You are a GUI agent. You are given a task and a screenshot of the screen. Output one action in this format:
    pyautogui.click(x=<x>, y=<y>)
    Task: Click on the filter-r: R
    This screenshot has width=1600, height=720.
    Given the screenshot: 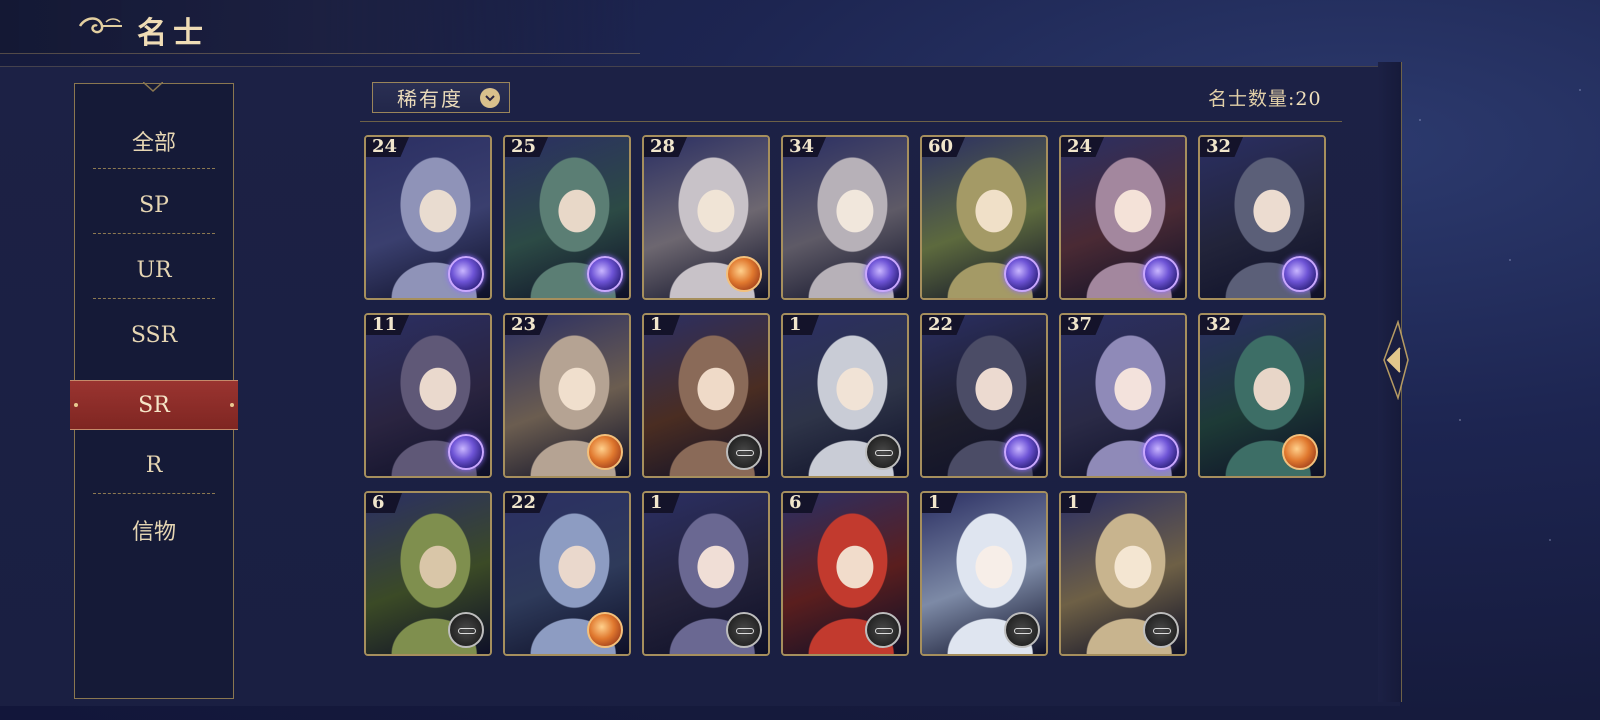 What is the action you would take?
    pyautogui.click(x=154, y=465)
    